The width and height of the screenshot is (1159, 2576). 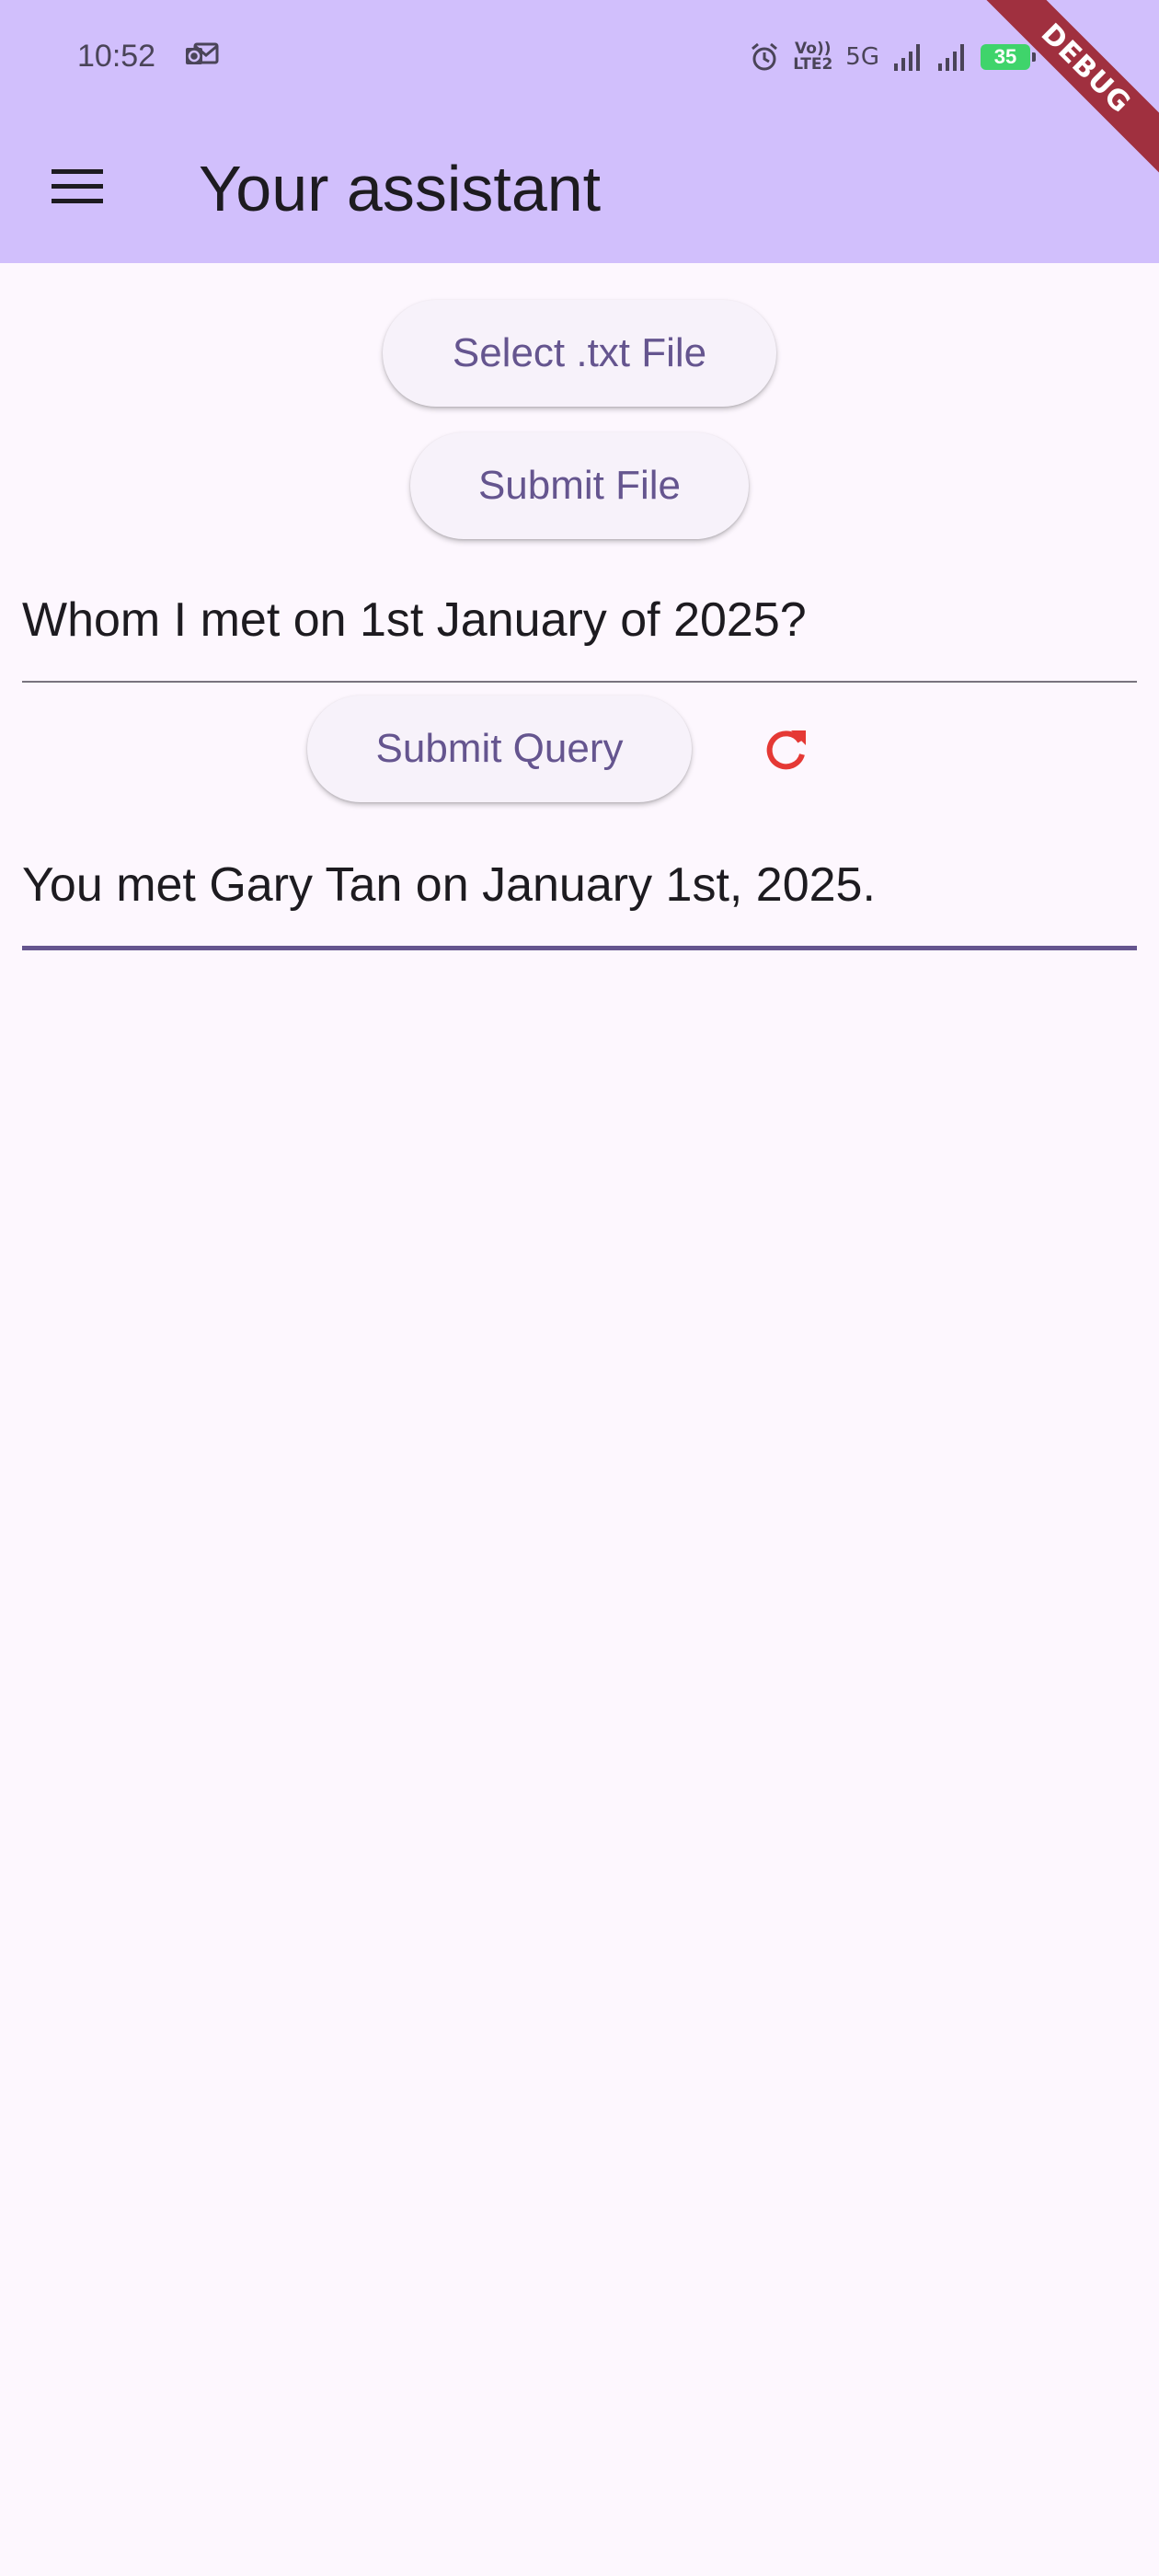 What do you see at coordinates (400, 188) in the screenshot?
I see `page-title: Your assistant` at bounding box center [400, 188].